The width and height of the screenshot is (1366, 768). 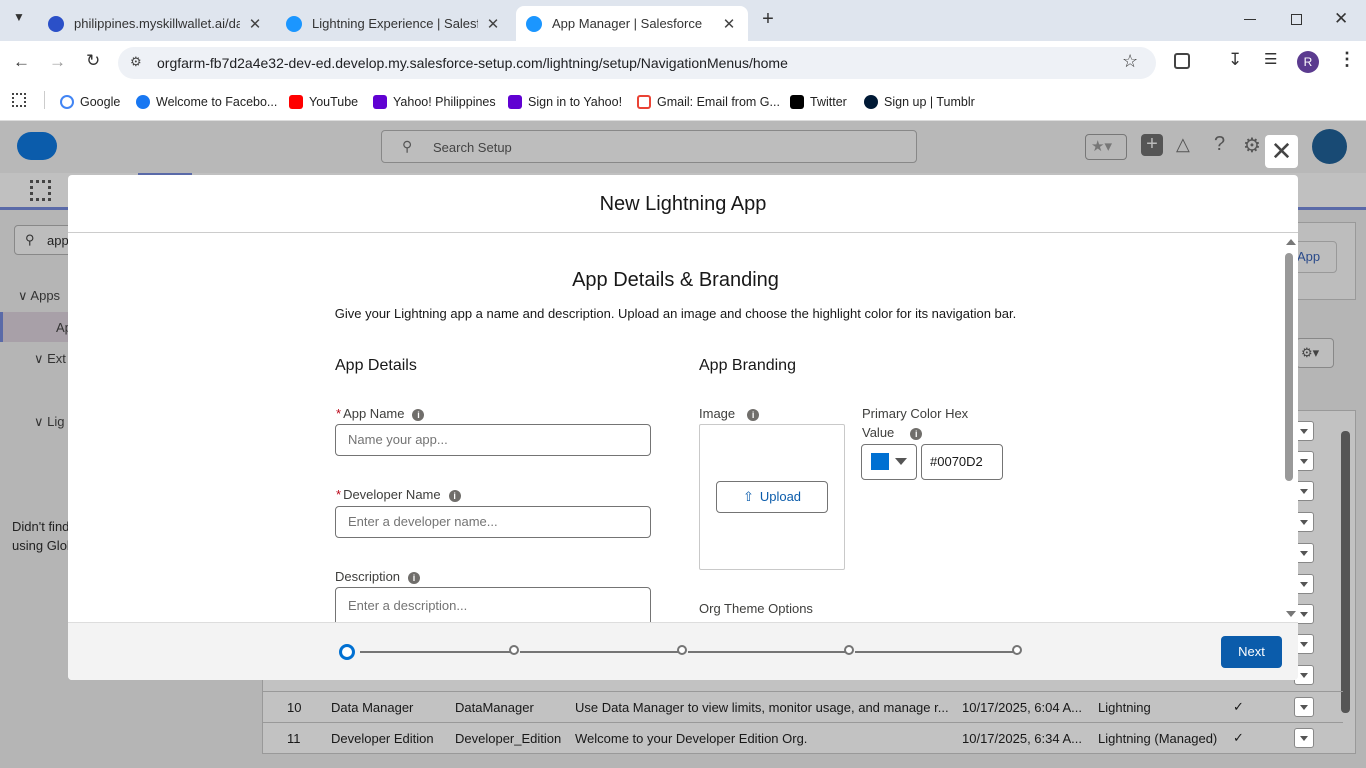 I want to click on apps-grid-icon, so click(x=19, y=100).